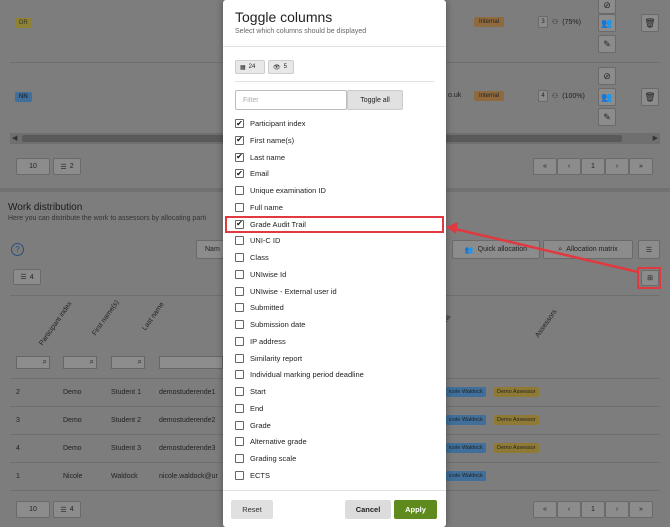 This screenshot has height=527, width=670. Describe the element at coordinates (542, 248) in the screenshot. I see `annotation-arrow` at that location.